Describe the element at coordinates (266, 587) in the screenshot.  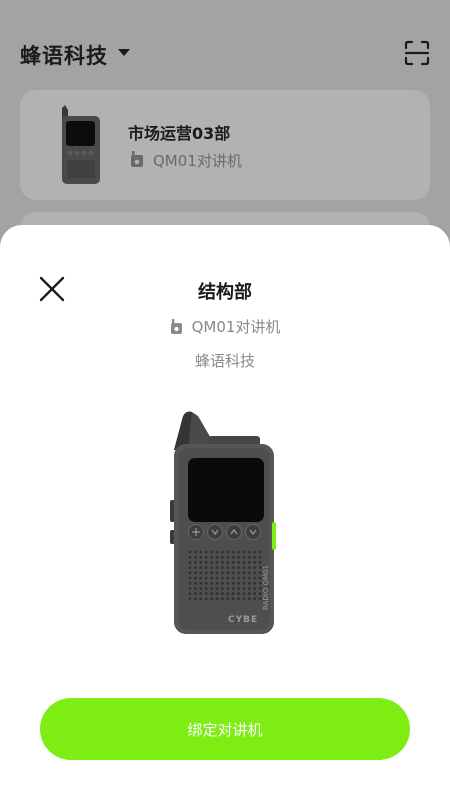
I see `svg-text: RADIO QM01` at that location.